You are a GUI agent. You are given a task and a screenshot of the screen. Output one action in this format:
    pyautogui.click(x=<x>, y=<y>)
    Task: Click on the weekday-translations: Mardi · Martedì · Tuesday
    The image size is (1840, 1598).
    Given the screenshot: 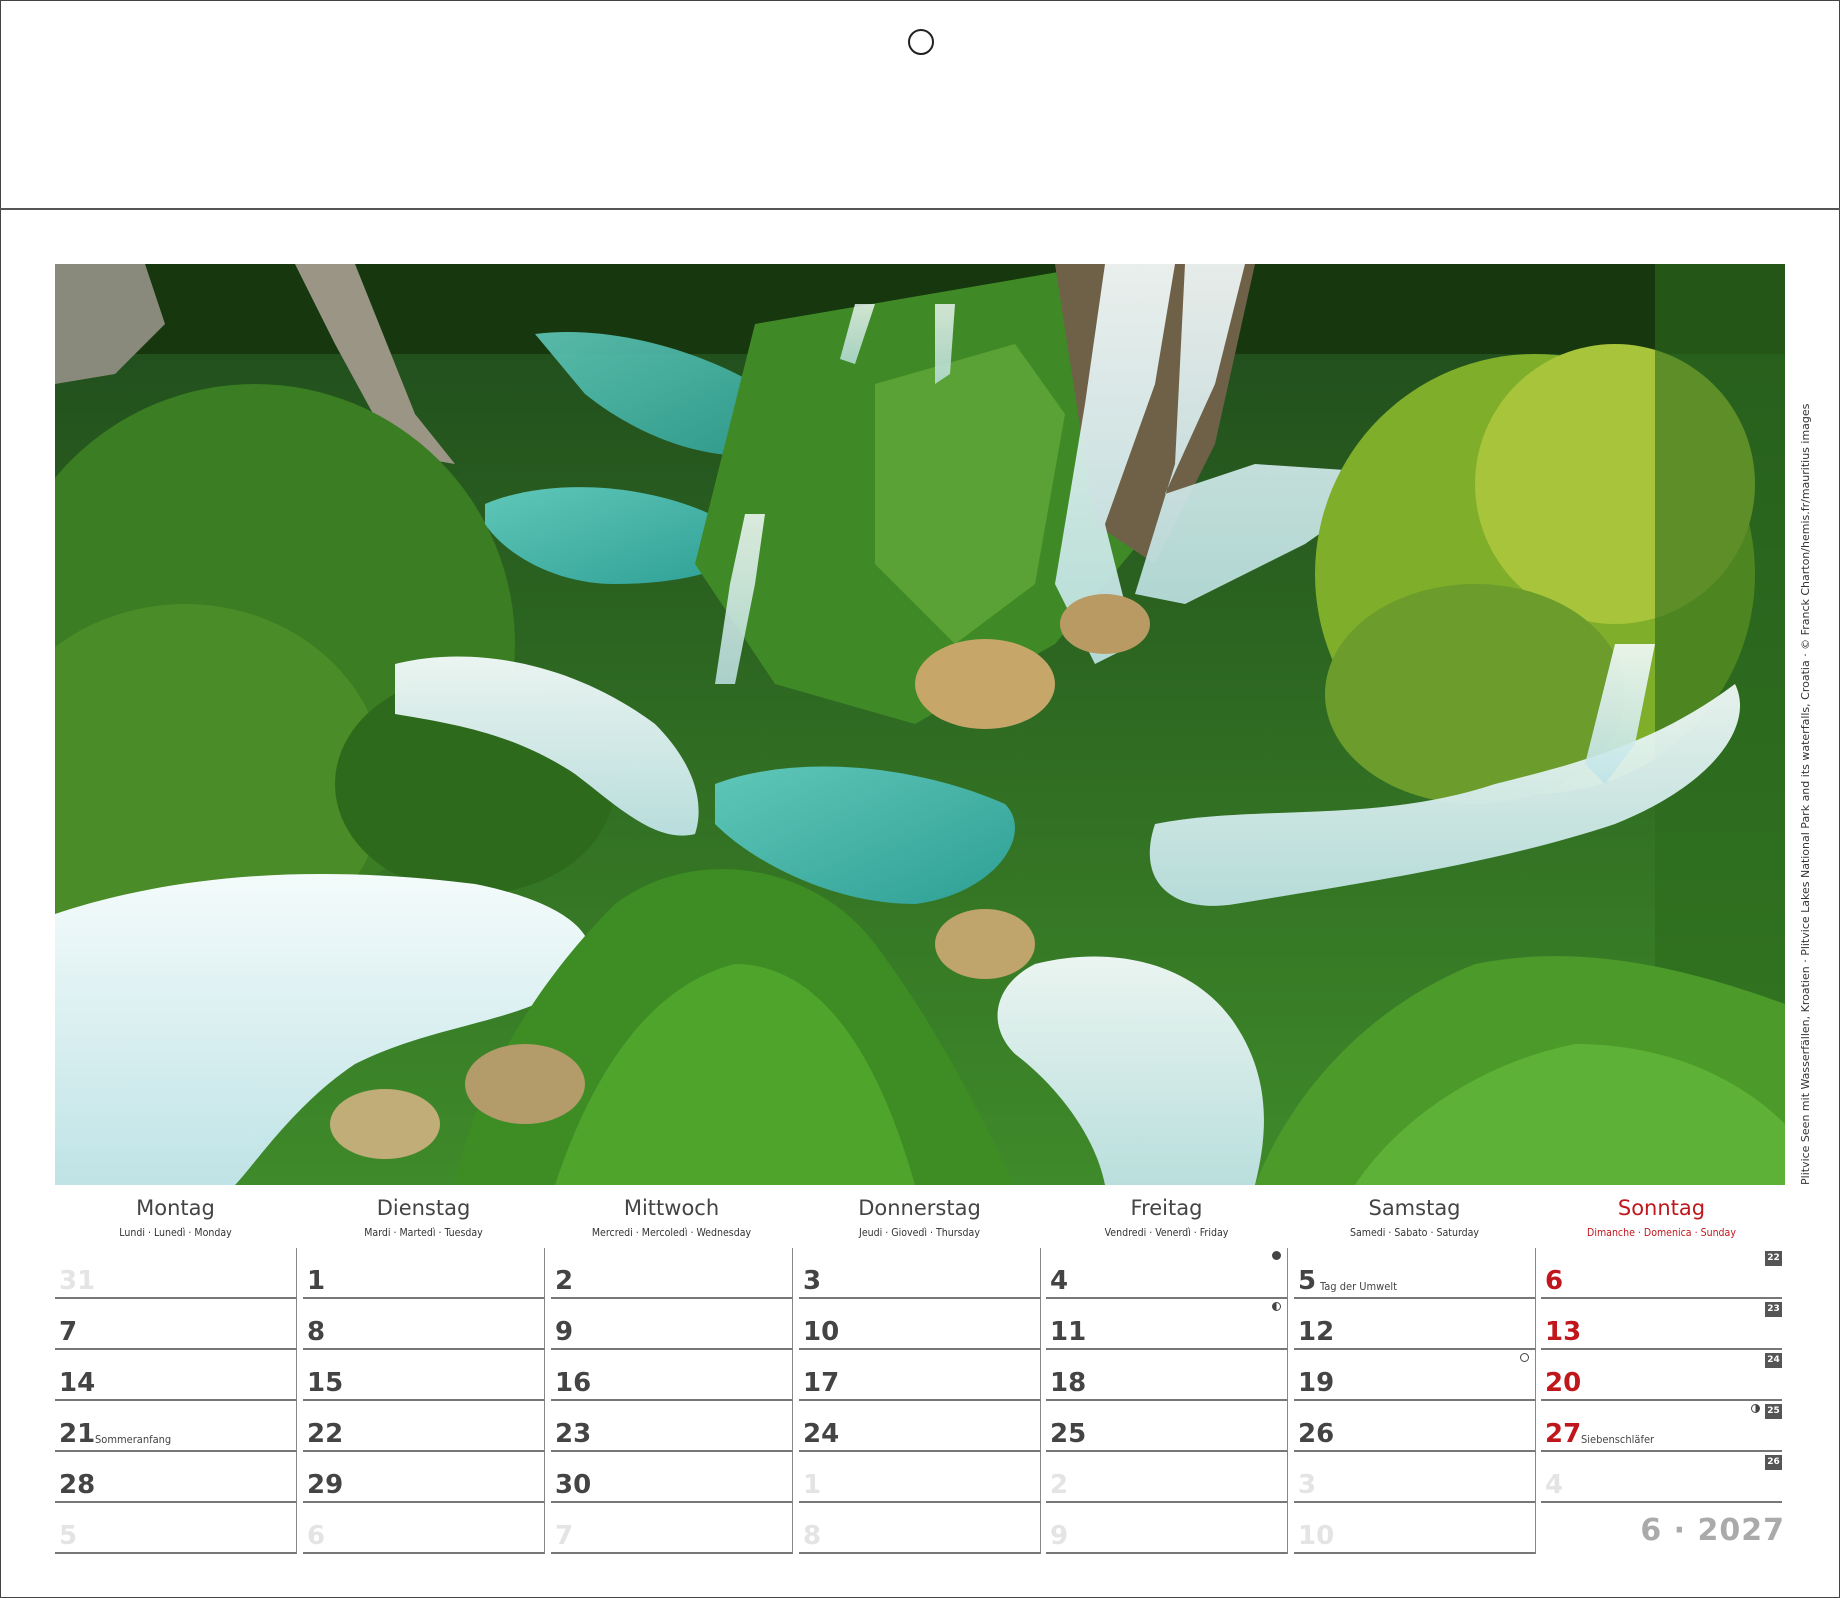 What is the action you would take?
    pyautogui.click(x=423, y=1233)
    